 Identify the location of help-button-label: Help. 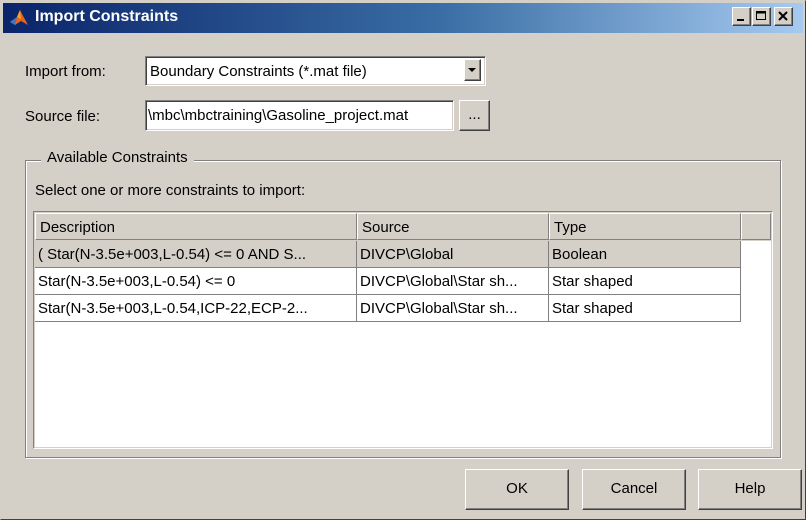
(750, 488).